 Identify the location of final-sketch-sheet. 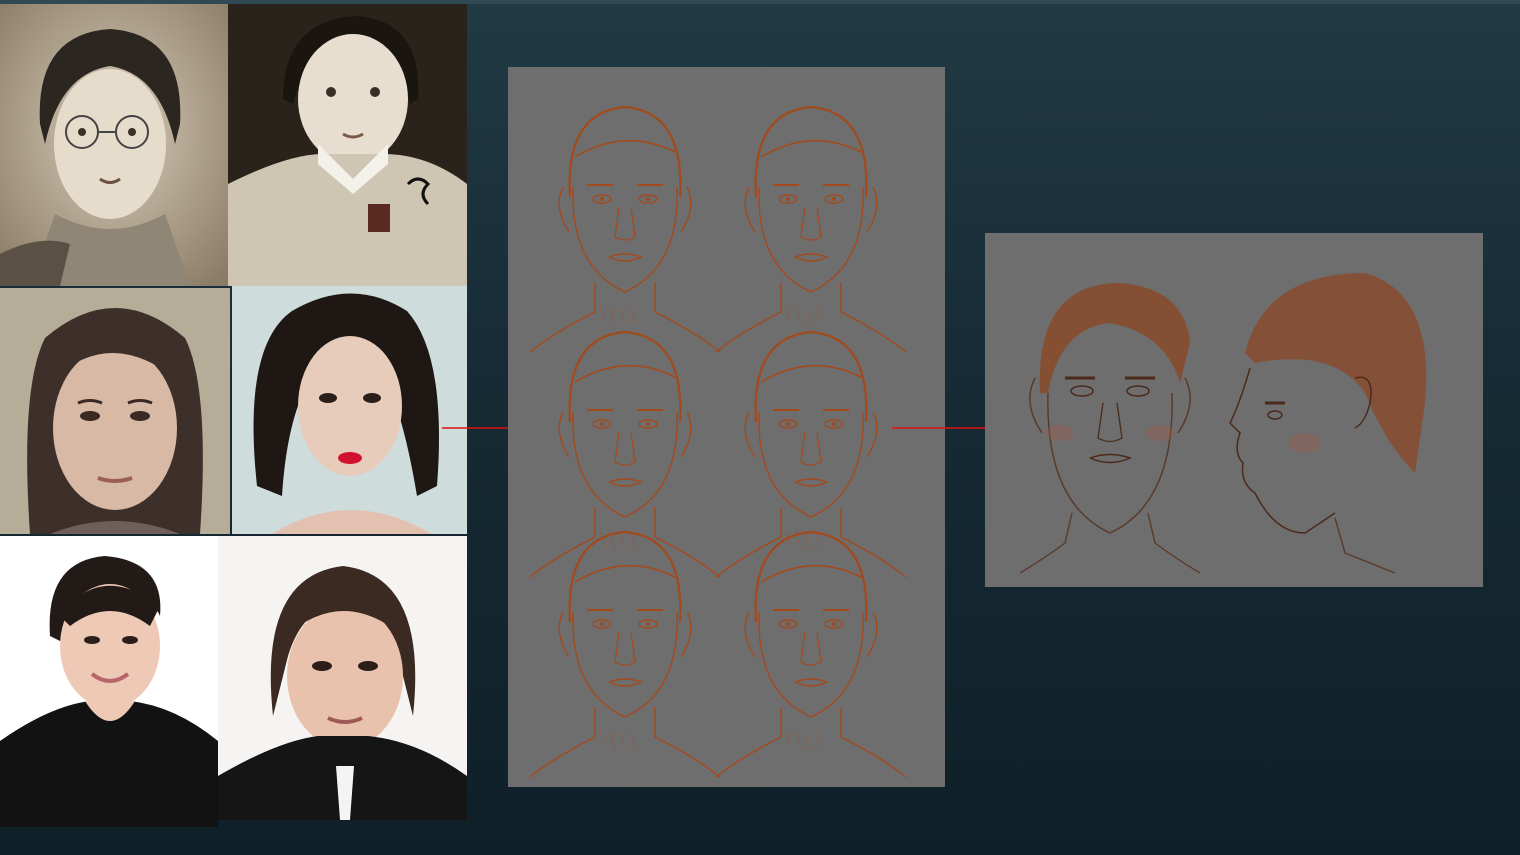
(1234, 410).